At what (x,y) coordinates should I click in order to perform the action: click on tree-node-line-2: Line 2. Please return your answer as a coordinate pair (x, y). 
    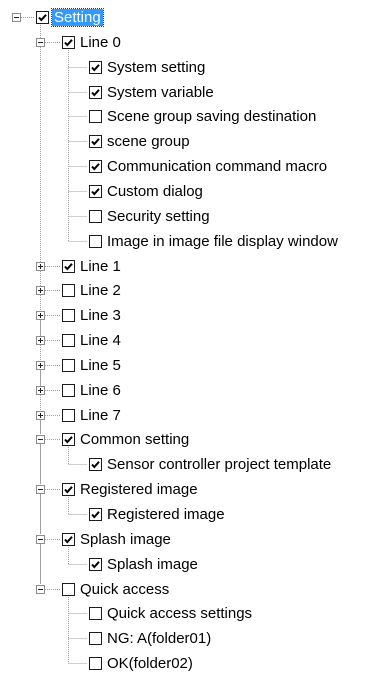
    Looking at the image, I should click on (92, 290).